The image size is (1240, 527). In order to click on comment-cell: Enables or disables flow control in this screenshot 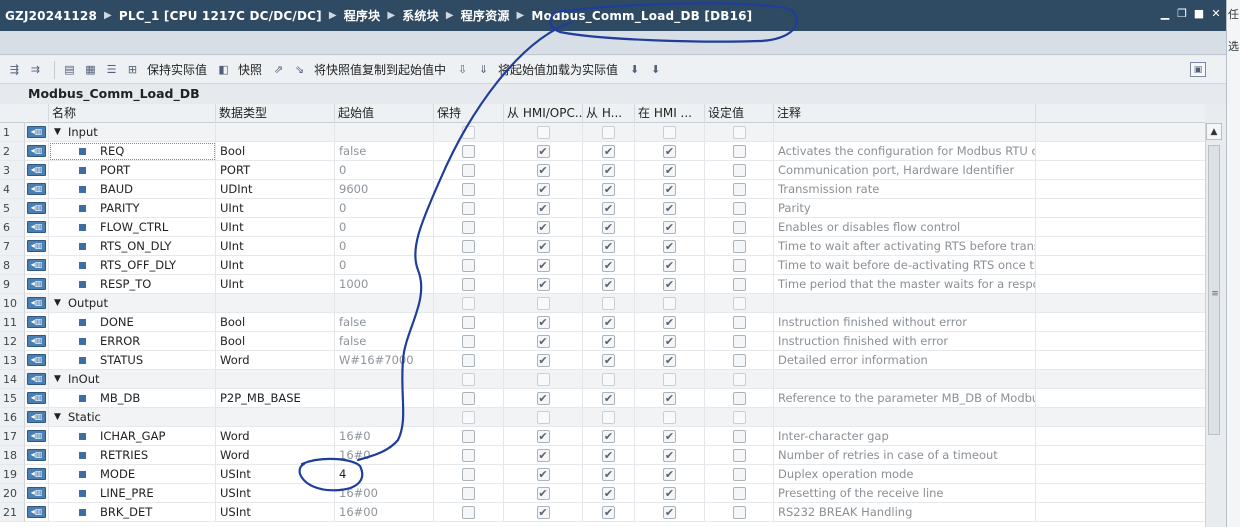, I will do `click(905, 227)`.